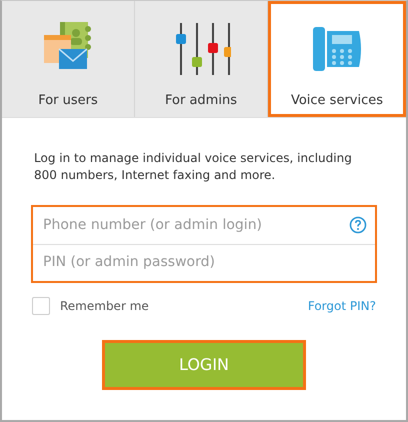 This screenshot has width=408, height=422. What do you see at coordinates (204, 262) in the screenshot?
I see `input-field: PIN (or admin password)` at bounding box center [204, 262].